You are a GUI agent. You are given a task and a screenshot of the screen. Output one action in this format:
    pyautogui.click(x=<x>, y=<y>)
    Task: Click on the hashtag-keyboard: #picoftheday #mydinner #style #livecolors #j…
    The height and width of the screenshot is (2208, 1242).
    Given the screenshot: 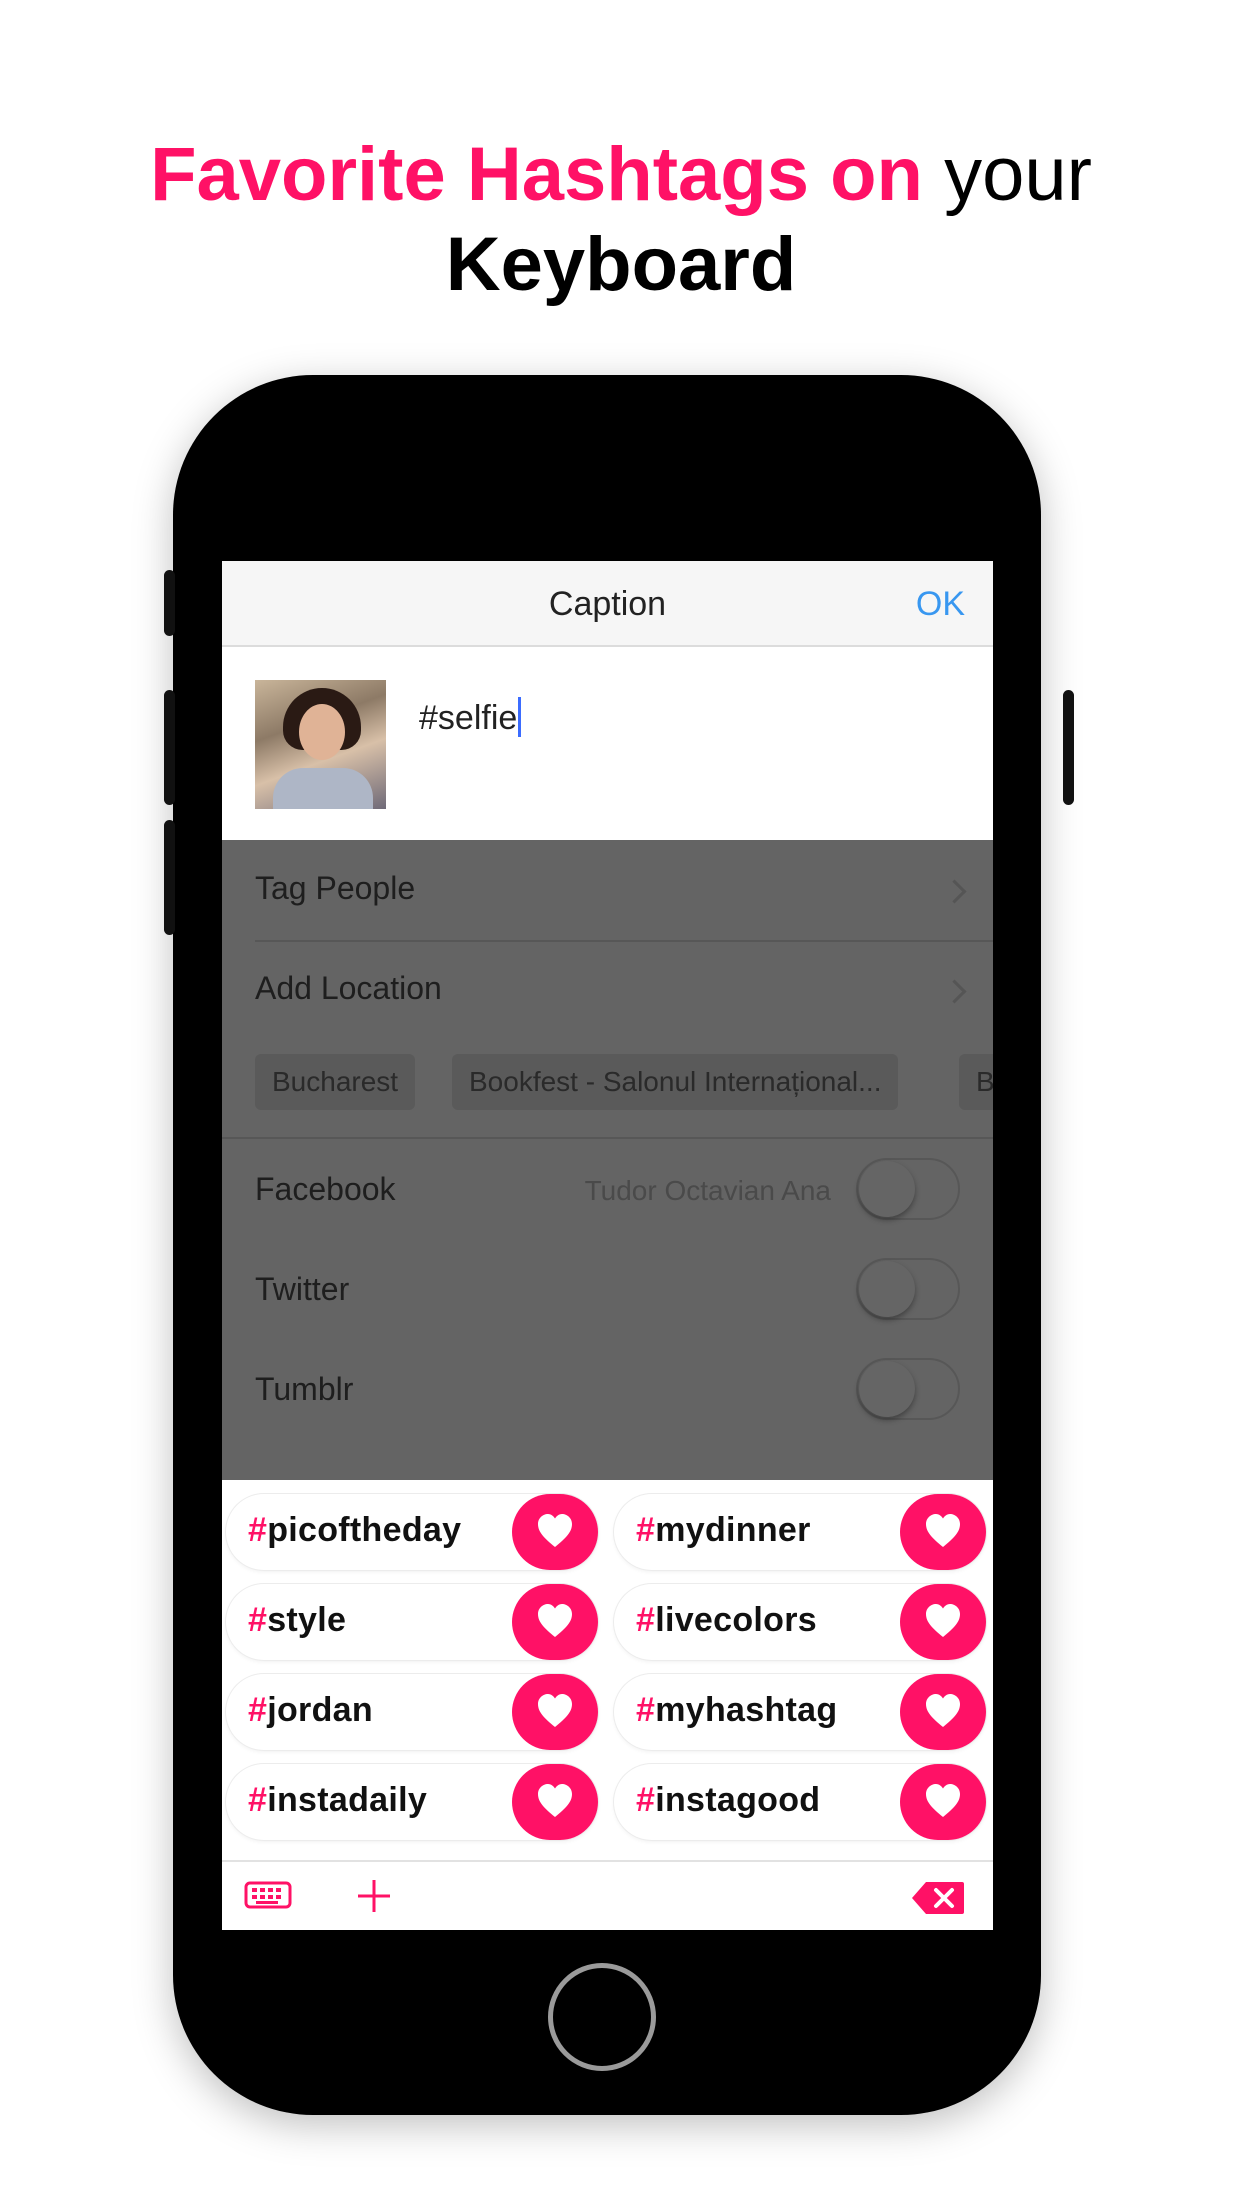 What is the action you would take?
    pyautogui.click(x=607, y=1705)
    